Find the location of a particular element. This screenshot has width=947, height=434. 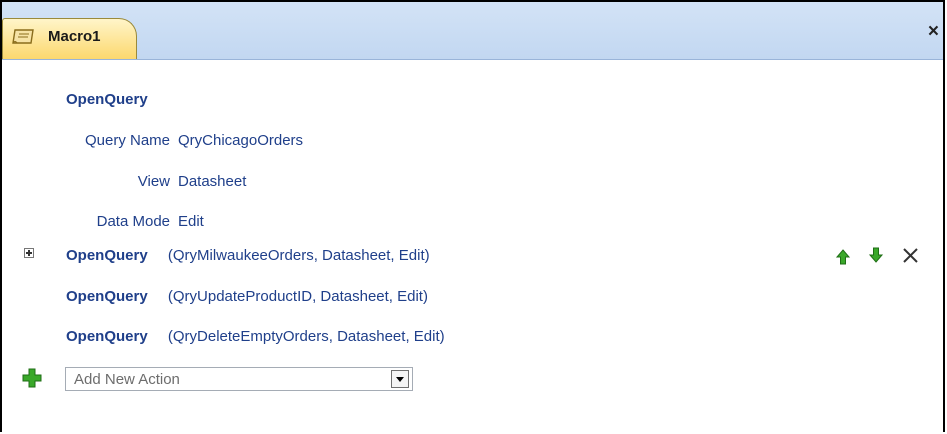

action-summary: (QryMilwaukeeOrders, Datasheet, Edit) is located at coordinates (298, 255).